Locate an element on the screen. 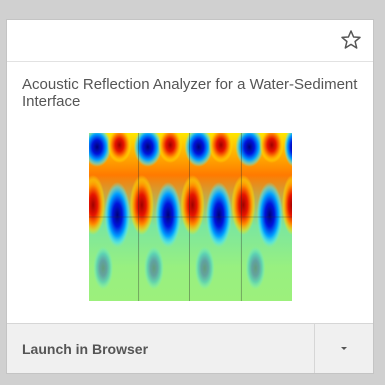  caret-down-icon is located at coordinates (344, 348).